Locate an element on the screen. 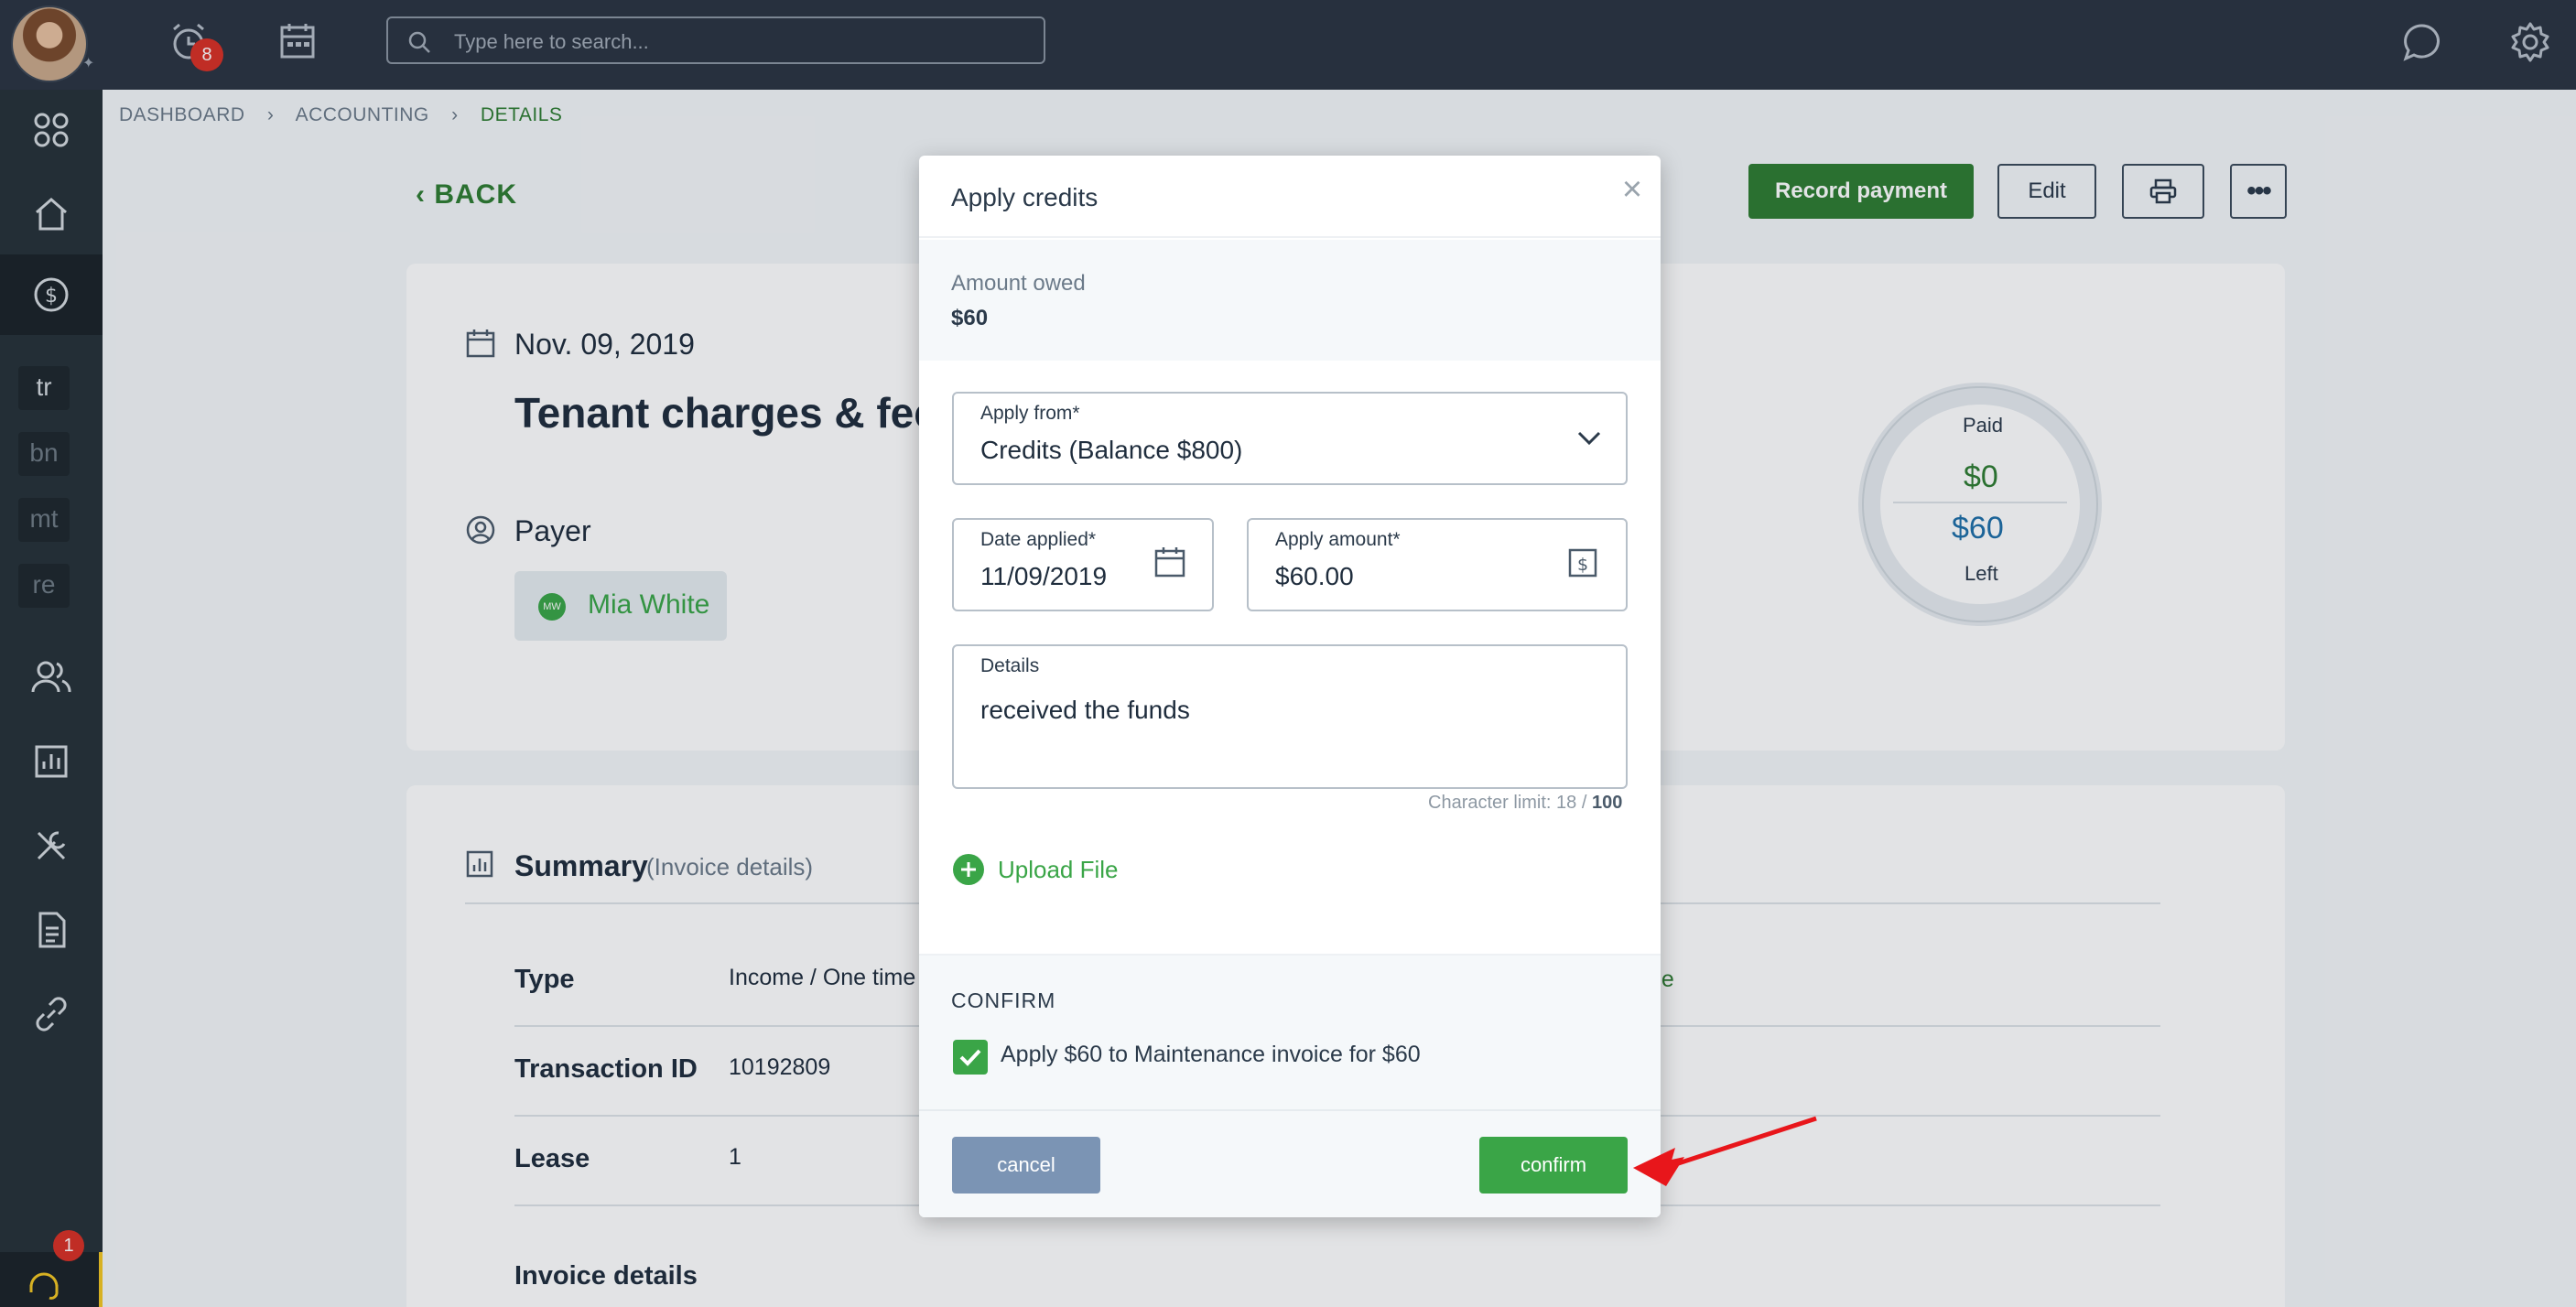 This screenshot has width=2576, height=1307. date-applied-value: 11/09/2019 is located at coordinates (1044, 576).